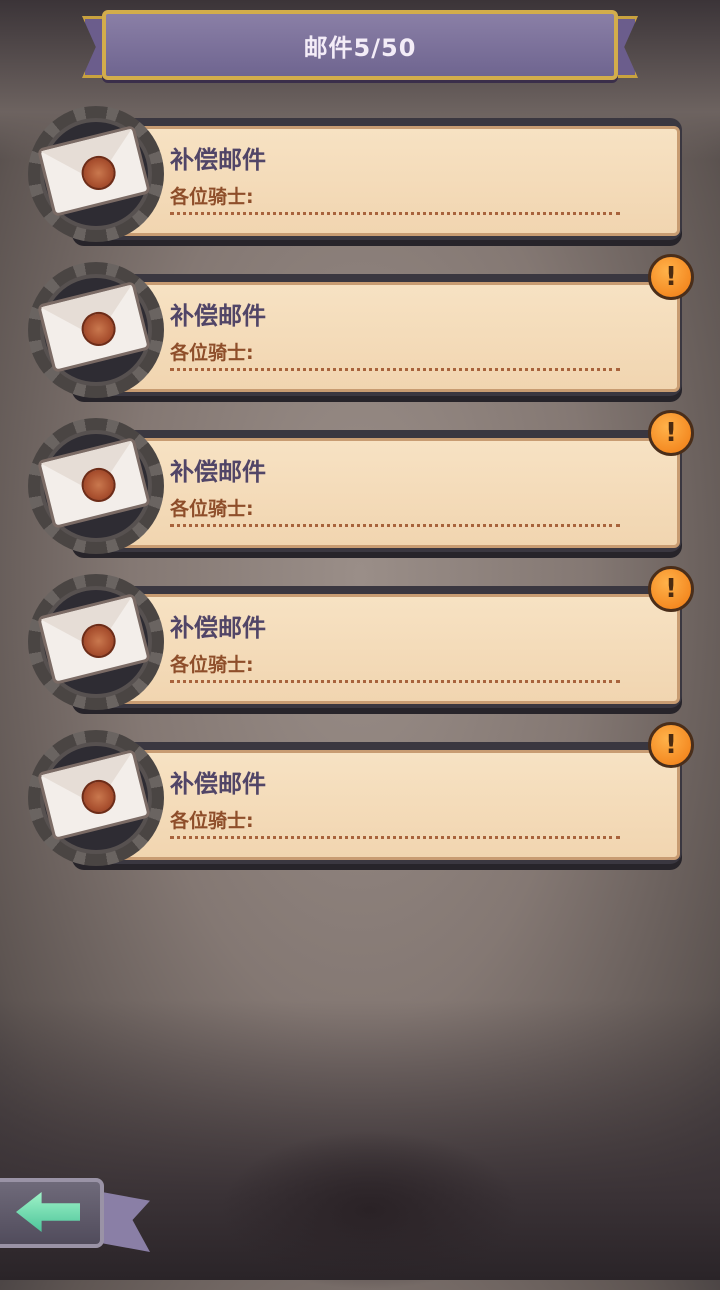  What do you see at coordinates (358, 179) in the screenshot?
I see `mail-item: 补偿邮件 各位骑士:` at bounding box center [358, 179].